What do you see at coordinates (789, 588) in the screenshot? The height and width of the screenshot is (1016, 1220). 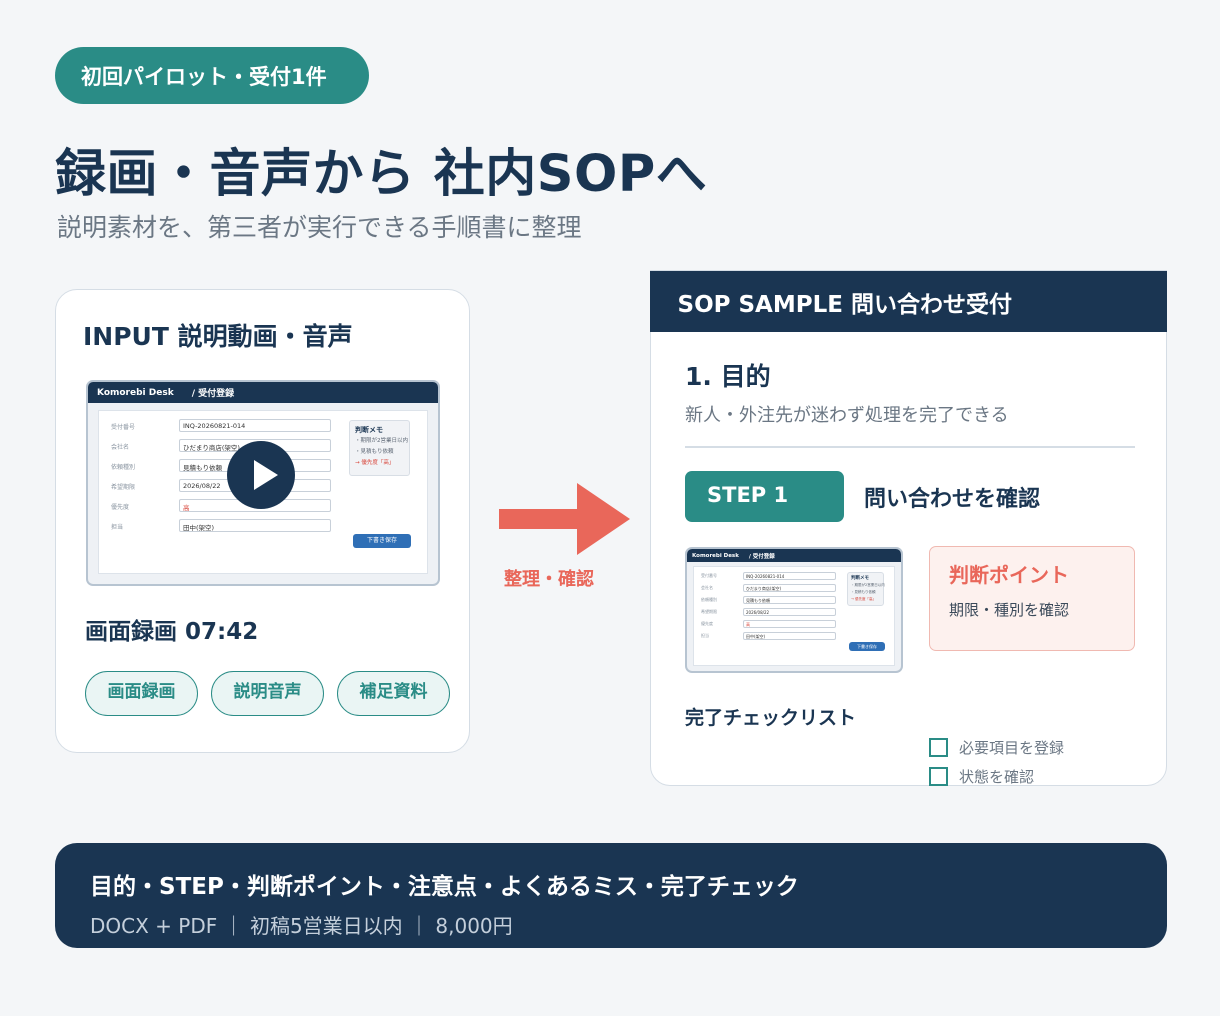 I see `form-field: ひだまり商店(架空)` at bounding box center [789, 588].